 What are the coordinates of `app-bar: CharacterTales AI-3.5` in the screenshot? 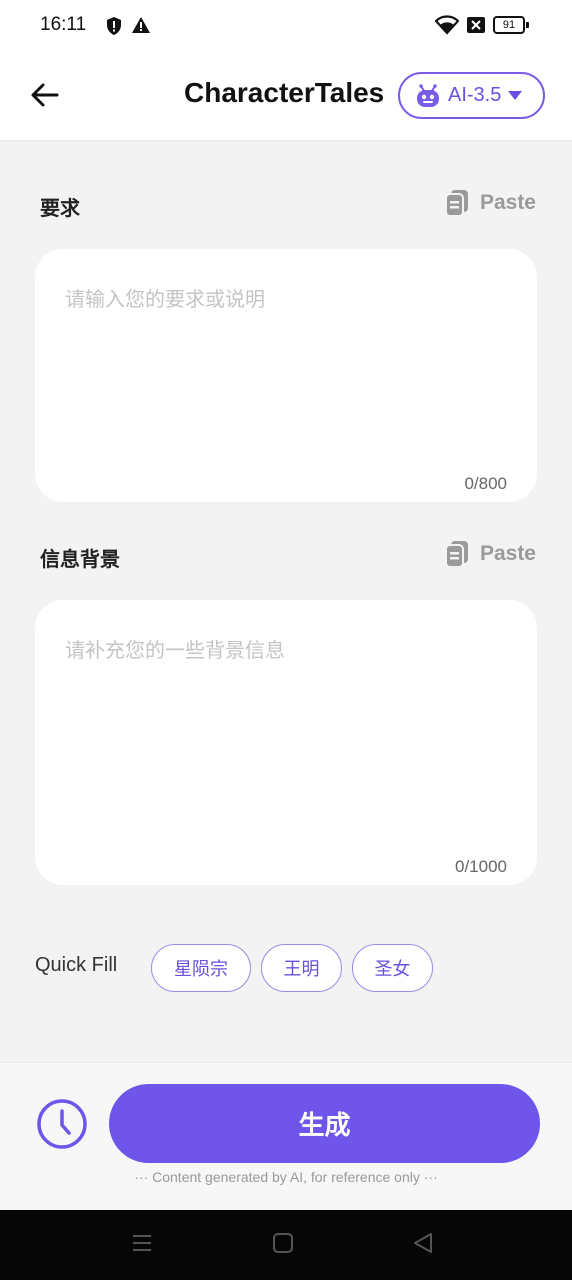 It's located at (286, 96).